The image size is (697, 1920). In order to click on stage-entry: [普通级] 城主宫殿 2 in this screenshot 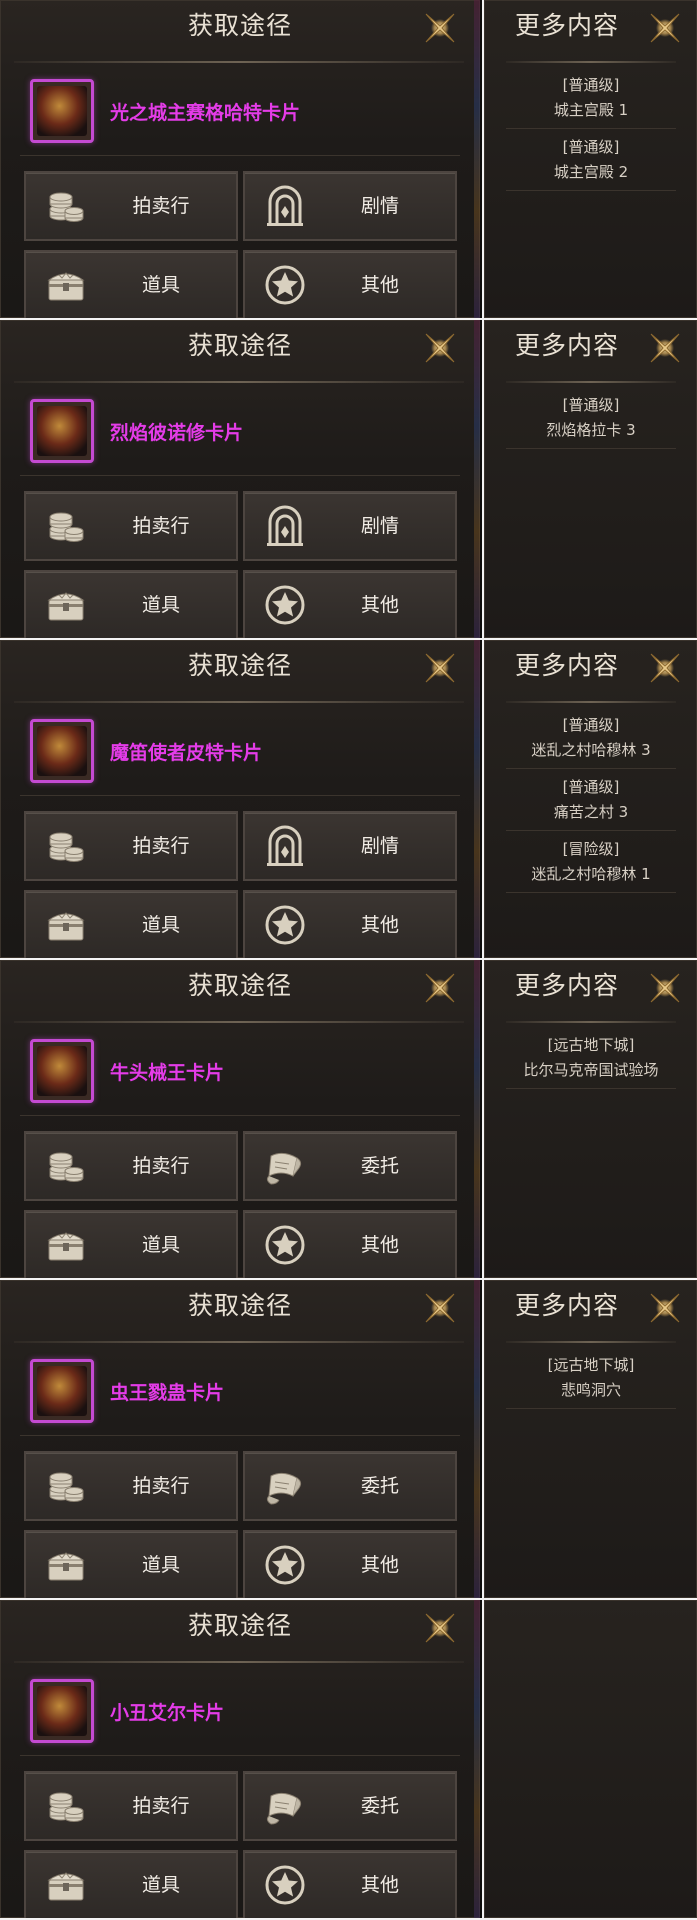, I will do `click(591, 160)`.